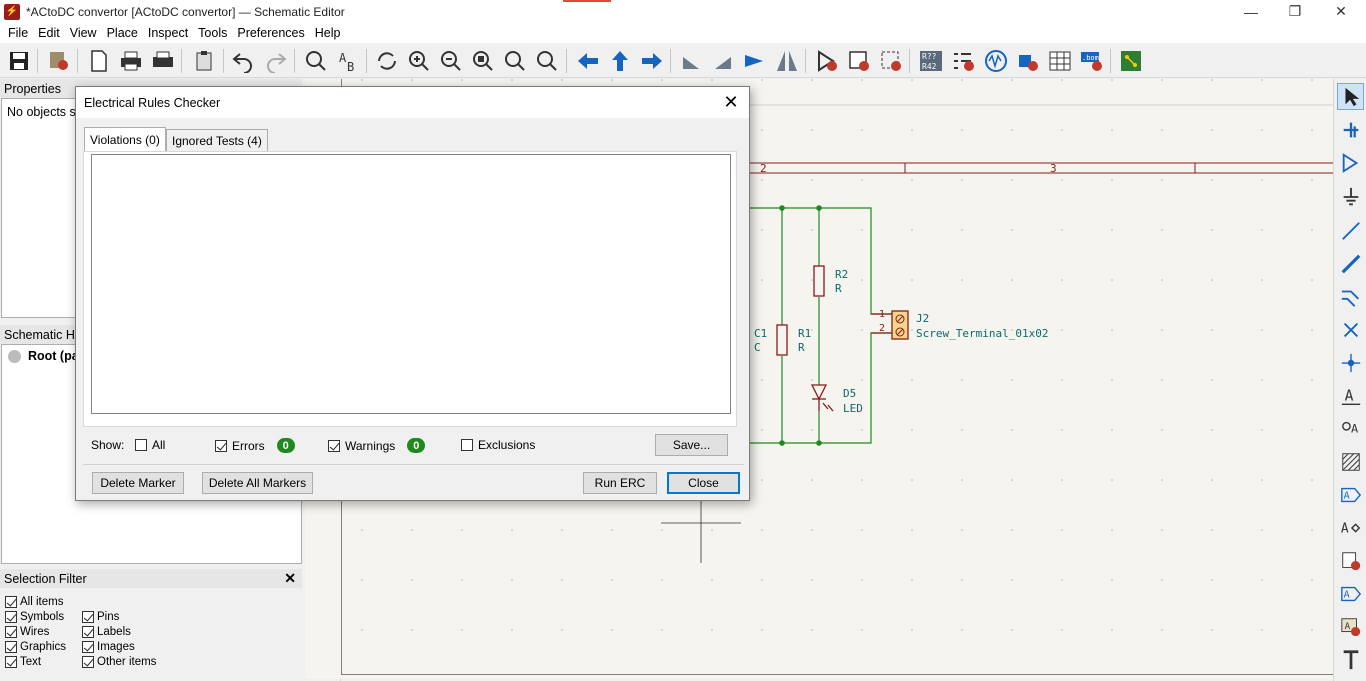 The image size is (1366, 681). I want to click on show-warnings-checkbox: Warnings 0, so click(377, 445).